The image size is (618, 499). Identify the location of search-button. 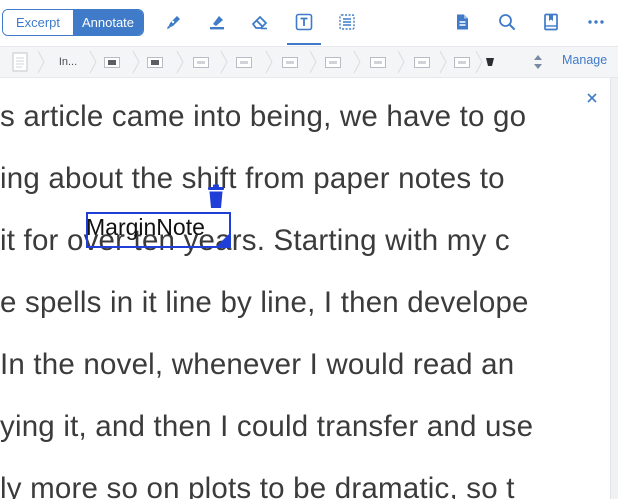
(507, 22).